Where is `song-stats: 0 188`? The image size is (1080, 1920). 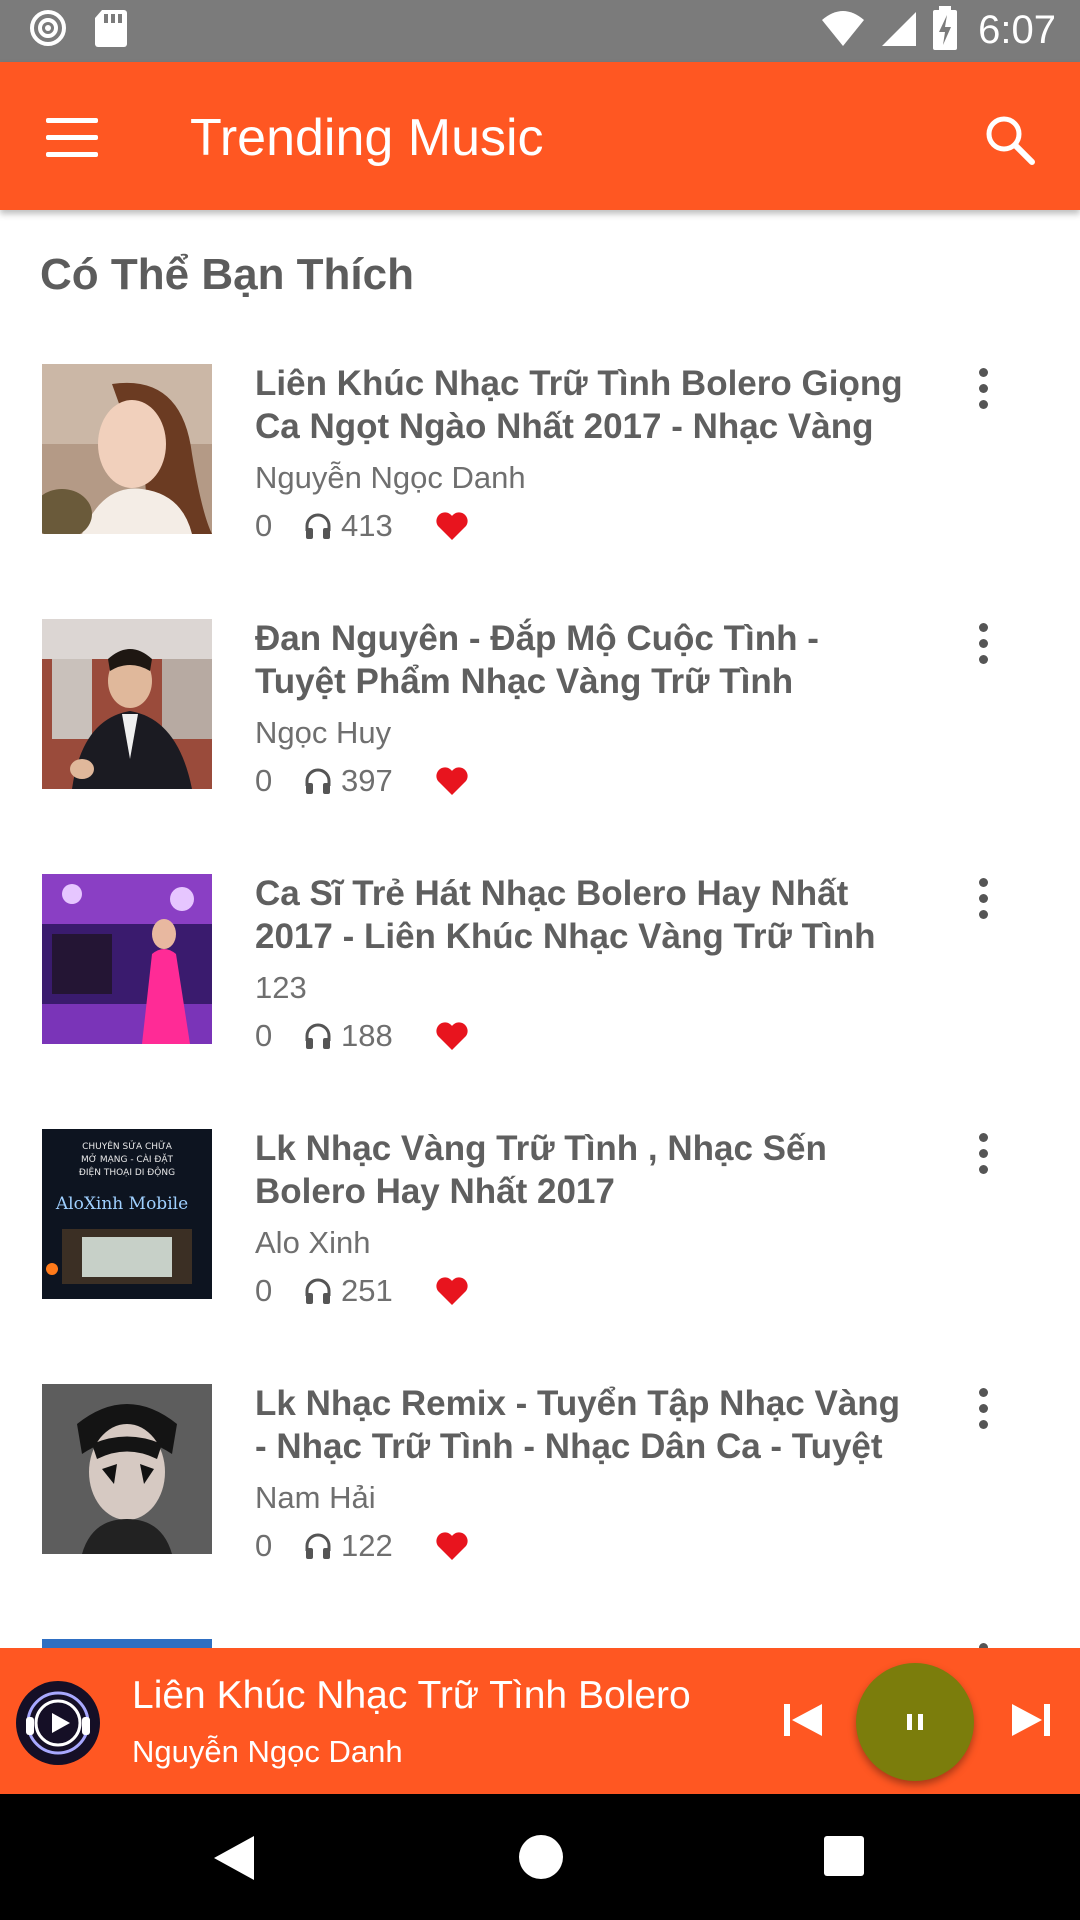
song-stats: 0 188 is located at coordinates (362, 1036).